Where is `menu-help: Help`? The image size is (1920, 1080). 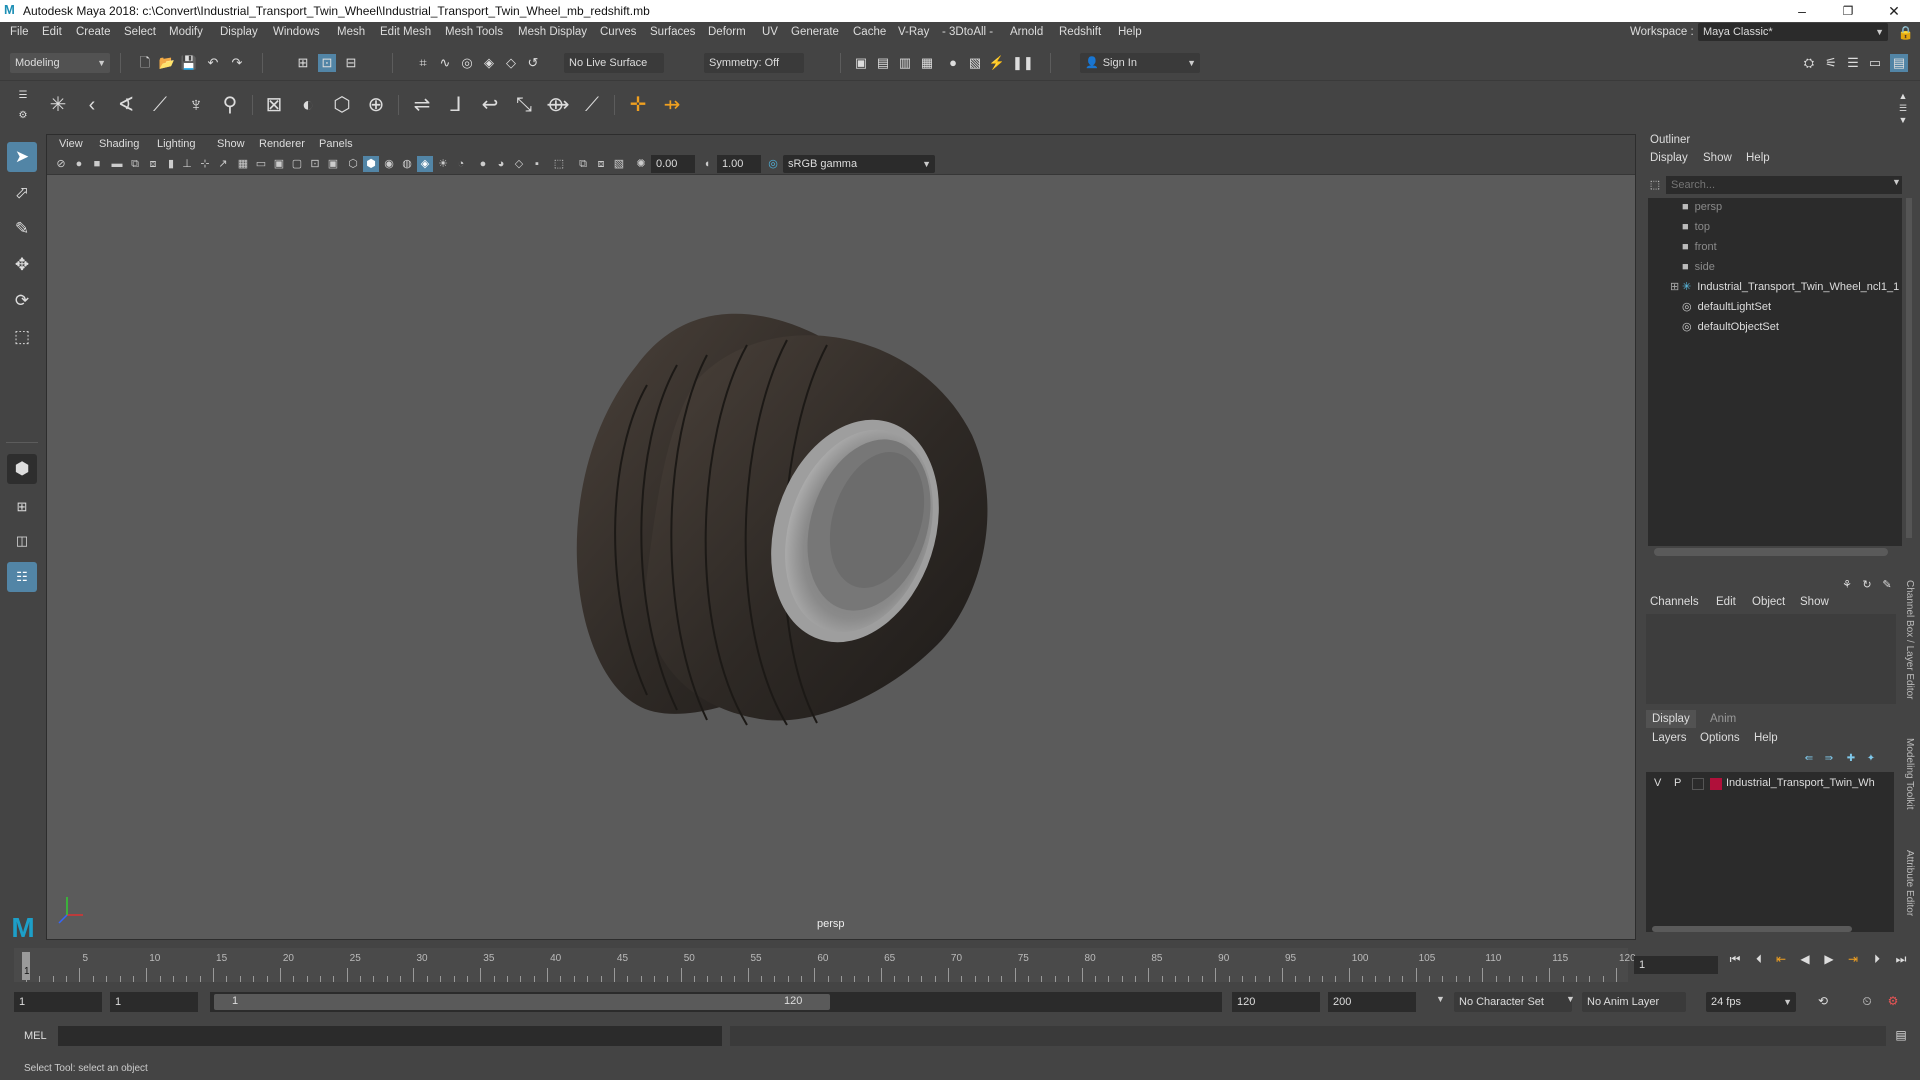 menu-help: Help is located at coordinates (1130, 32).